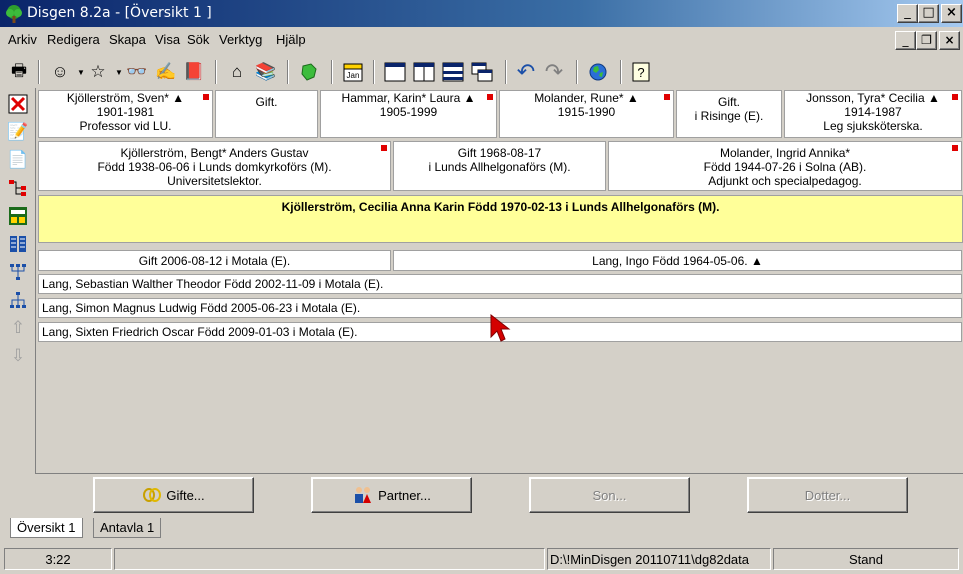 The image size is (963, 574). What do you see at coordinates (785, 153) in the screenshot?
I see `person-name: Molander, Ingrid Annika*` at bounding box center [785, 153].